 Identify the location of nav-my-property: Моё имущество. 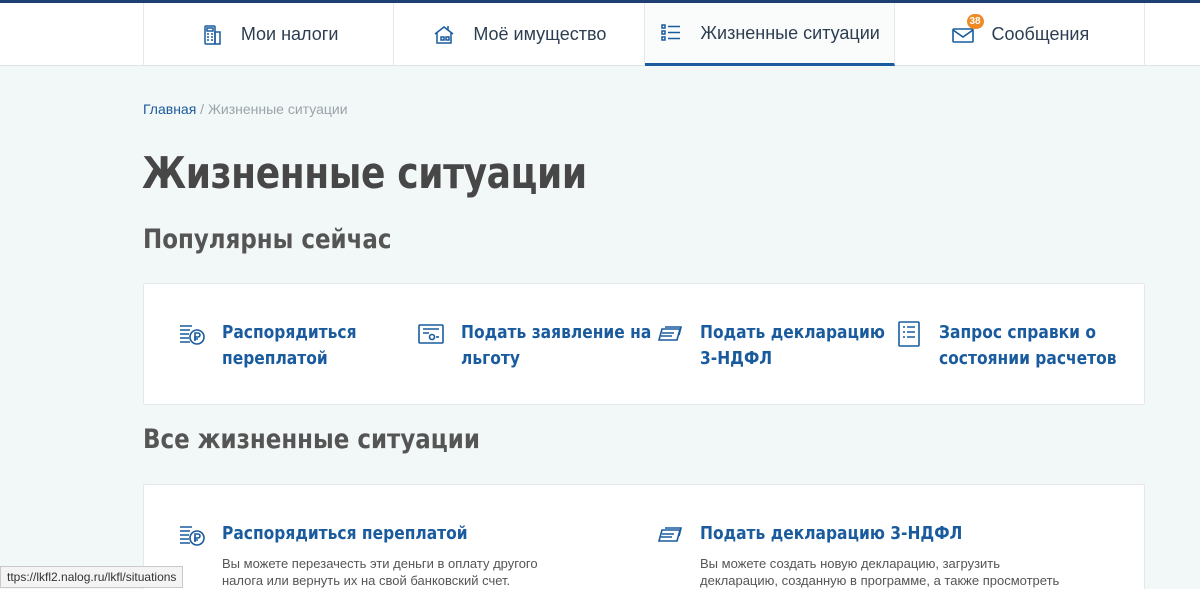
(519, 34).